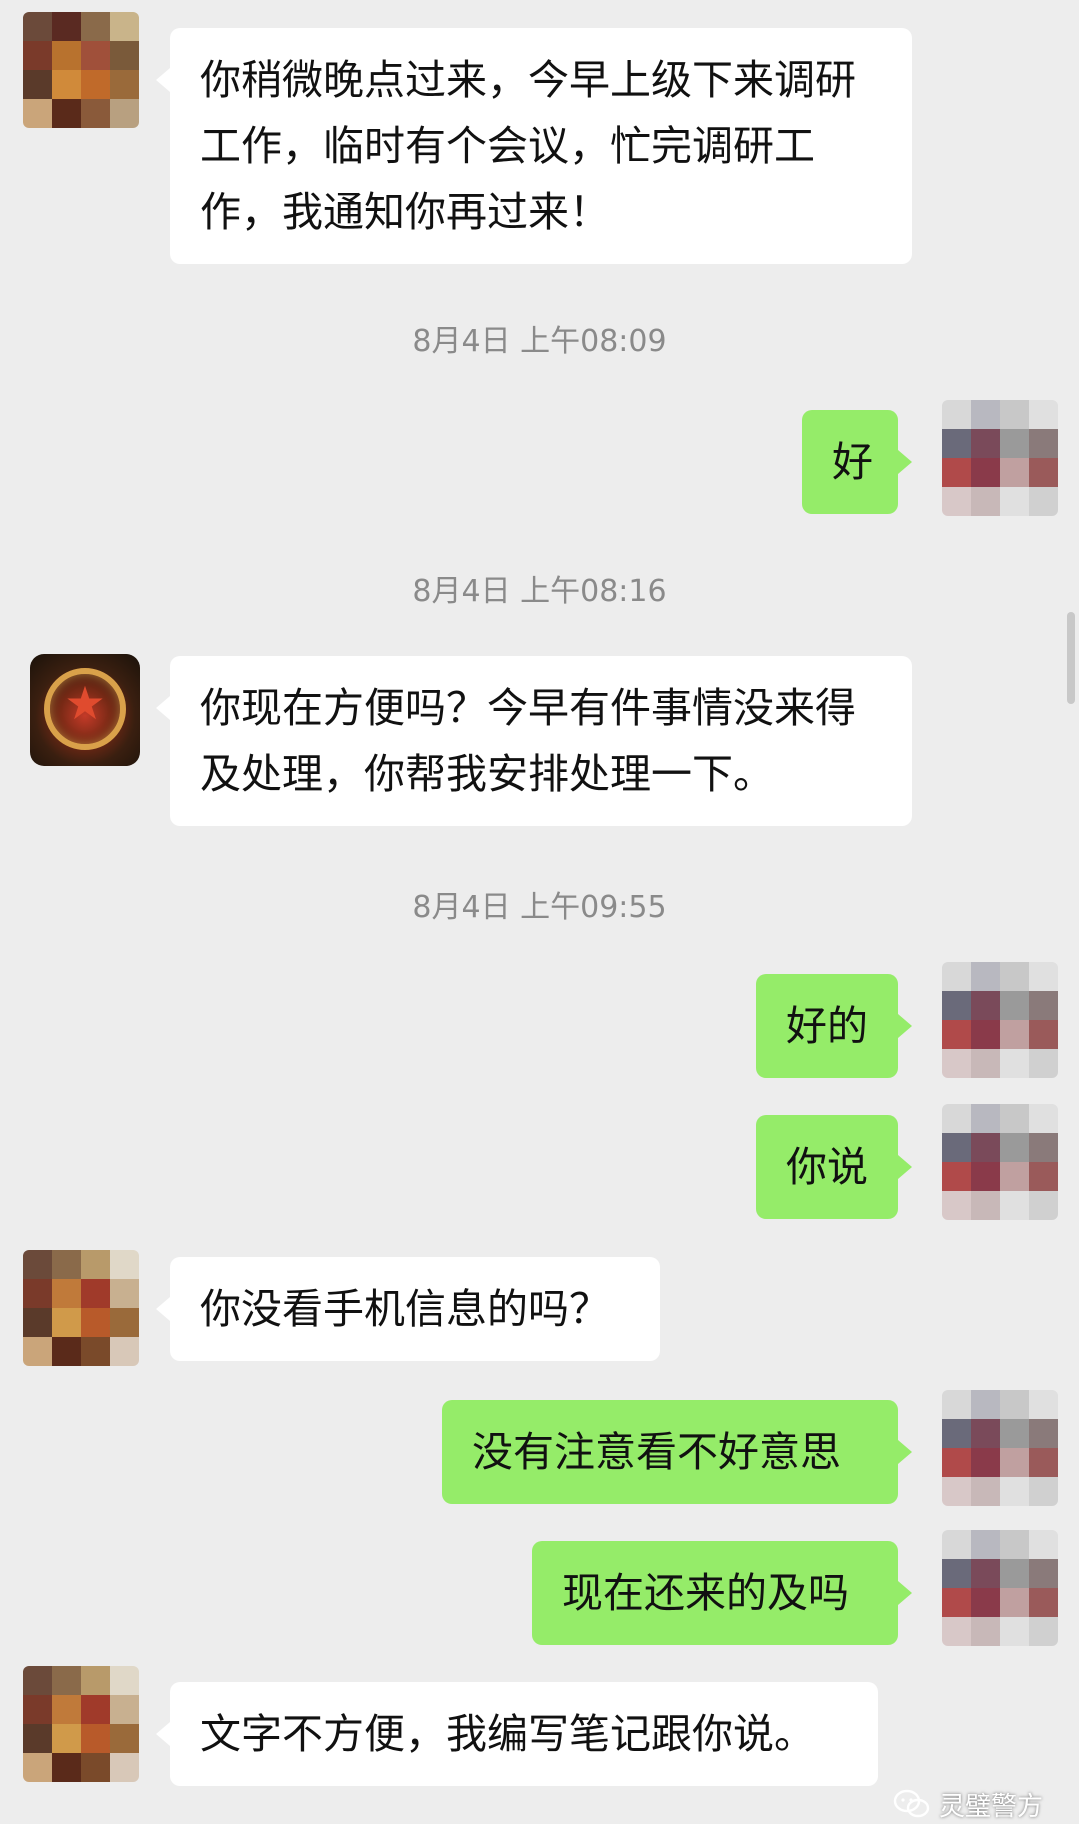 The image size is (1079, 1824). I want to click on message-bubble: 没有注意看不好意思, so click(677, 1452).